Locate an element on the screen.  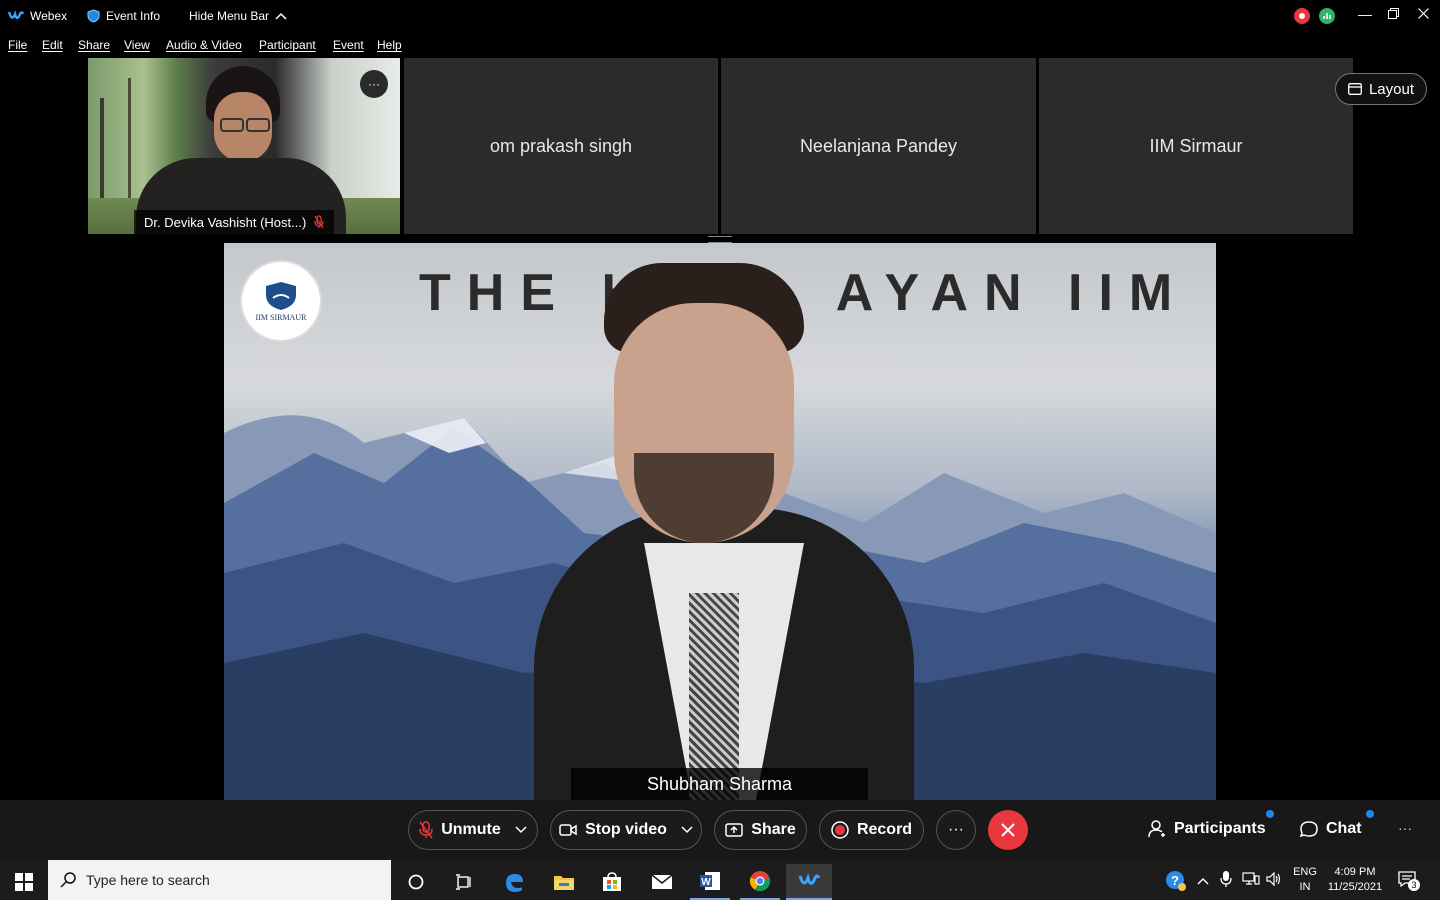
host-person-figure is located at coordinates (243, 116).